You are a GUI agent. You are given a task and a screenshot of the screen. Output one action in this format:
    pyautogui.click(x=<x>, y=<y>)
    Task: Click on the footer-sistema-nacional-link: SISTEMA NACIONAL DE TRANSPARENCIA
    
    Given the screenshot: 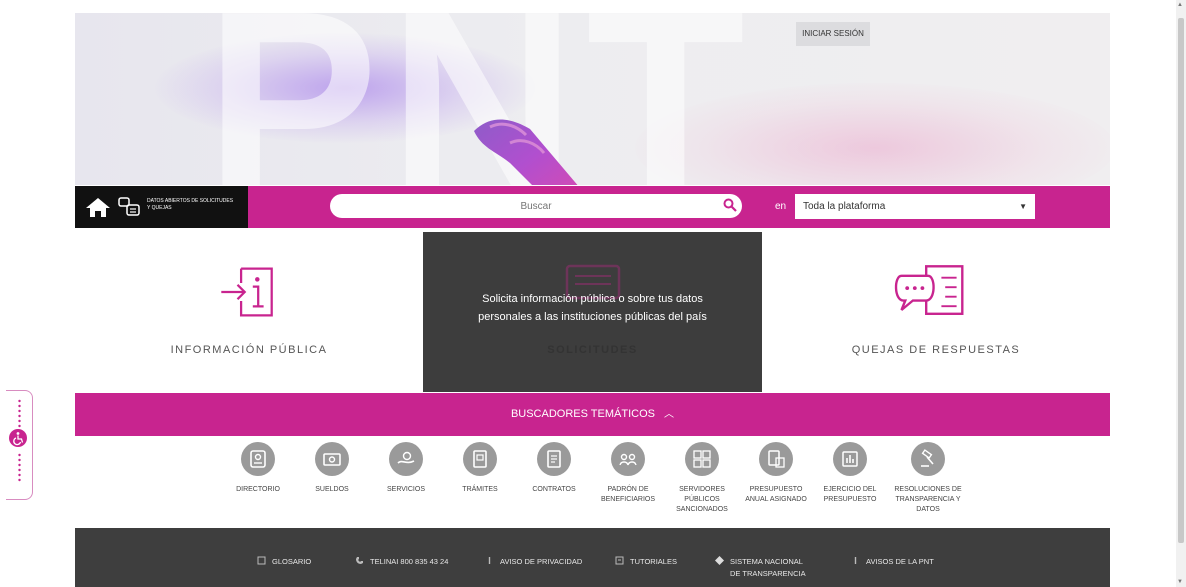 What is the action you would take?
    pyautogui.click(x=760, y=568)
    